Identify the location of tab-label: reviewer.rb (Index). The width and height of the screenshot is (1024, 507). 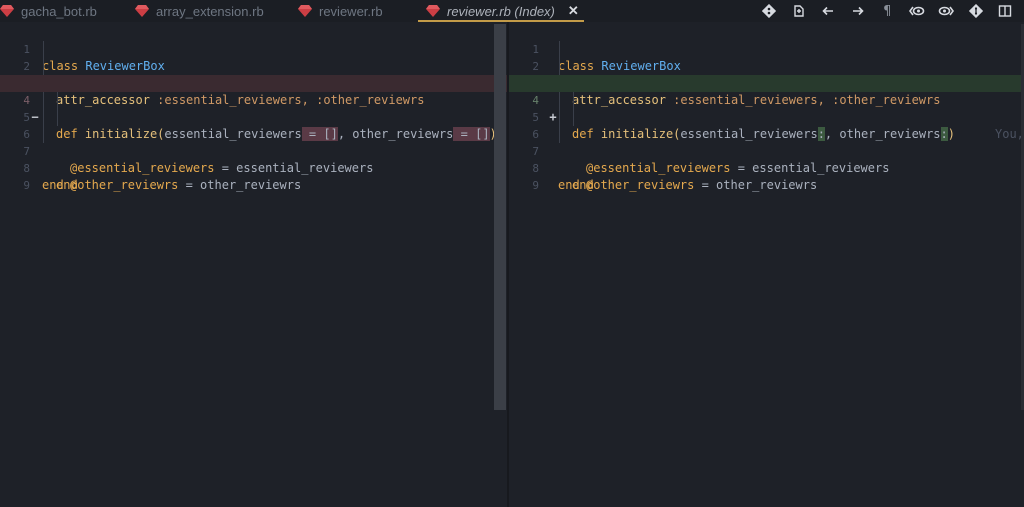
(501, 11).